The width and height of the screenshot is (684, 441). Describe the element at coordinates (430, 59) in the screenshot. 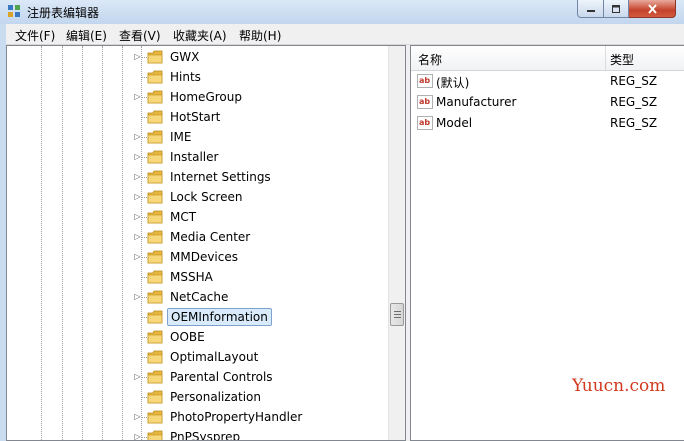

I see `column-header-name: 名称` at that location.